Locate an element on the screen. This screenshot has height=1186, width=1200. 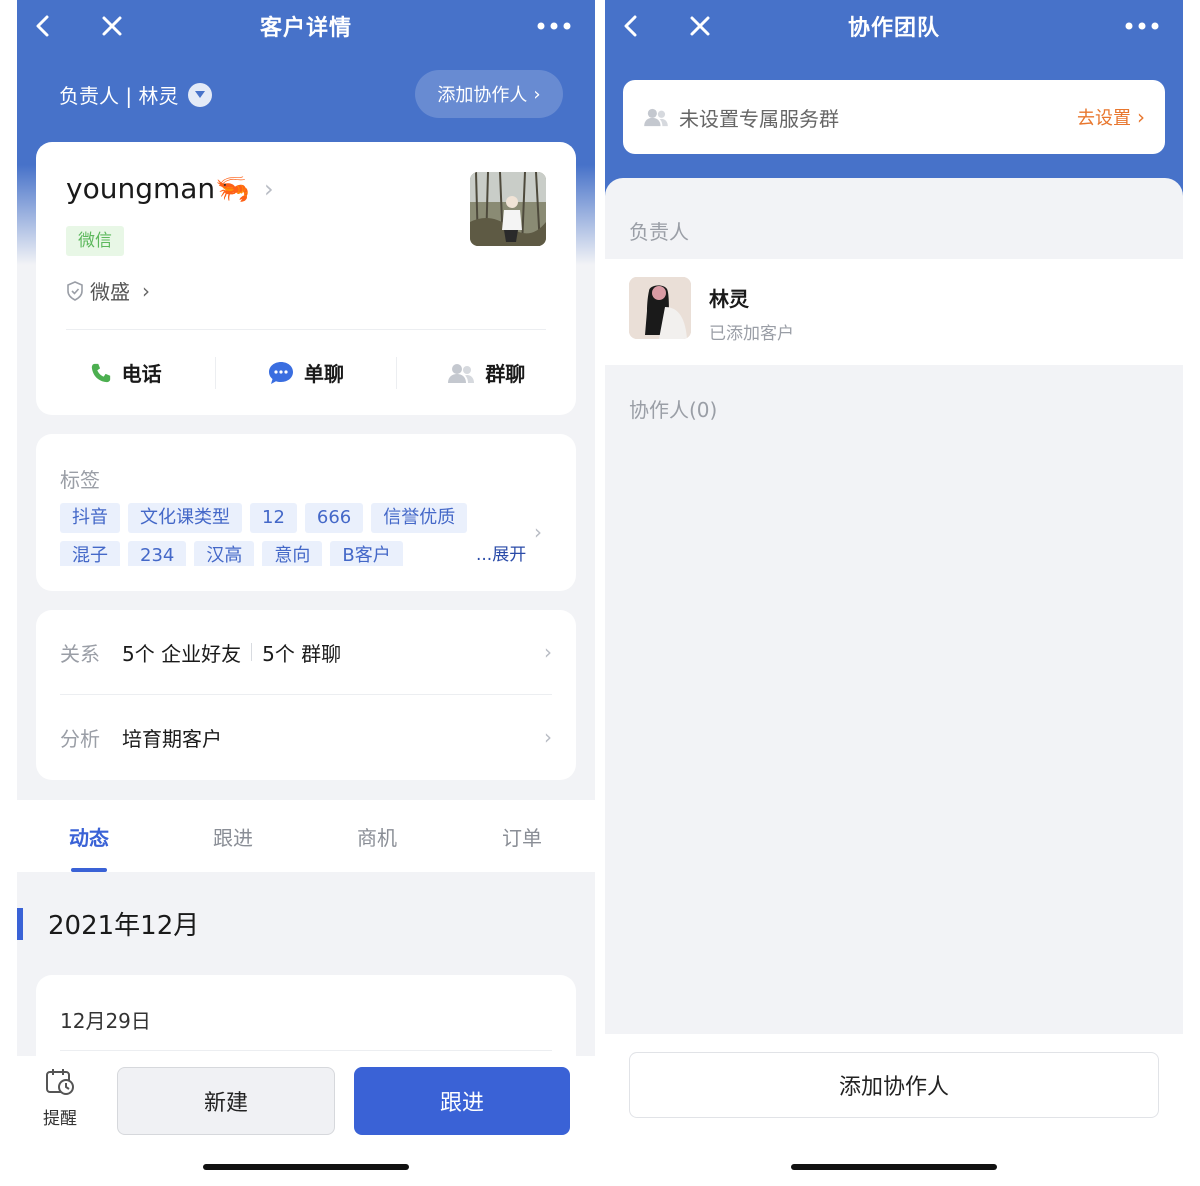
timeline-day: 12月29日 is located at coordinates (105, 1021).